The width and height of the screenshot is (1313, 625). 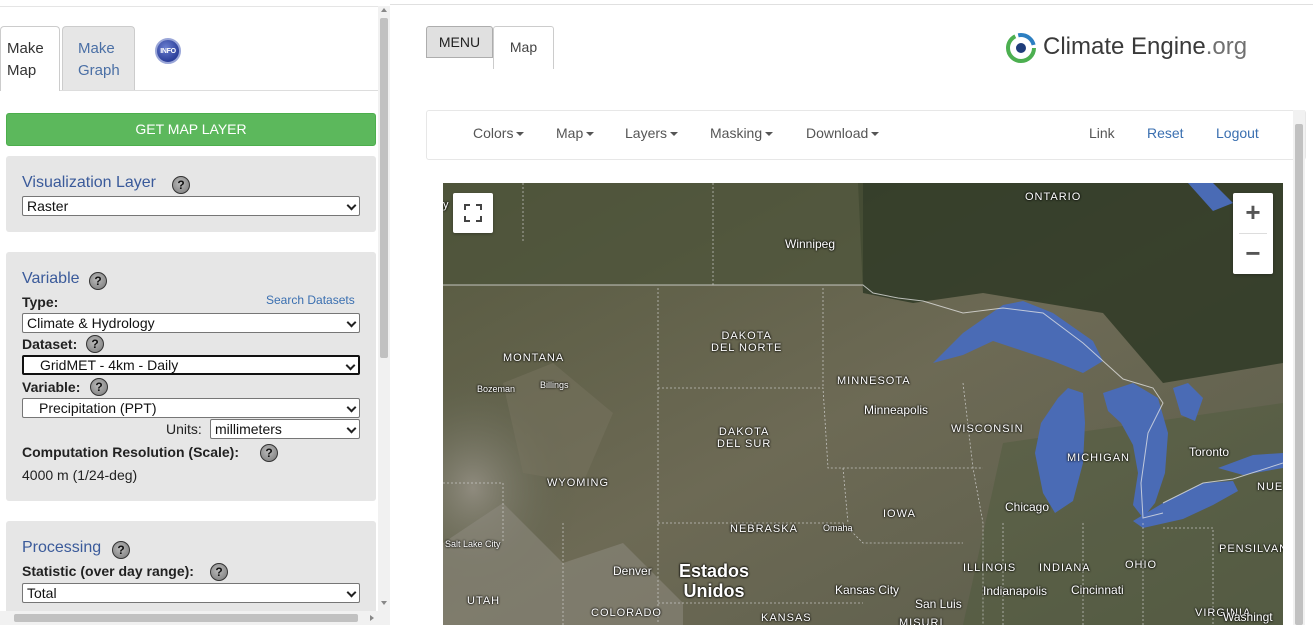 What do you see at coordinates (121, 550) in the screenshot?
I see `processing-help-icon: ?` at bounding box center [121, 550].